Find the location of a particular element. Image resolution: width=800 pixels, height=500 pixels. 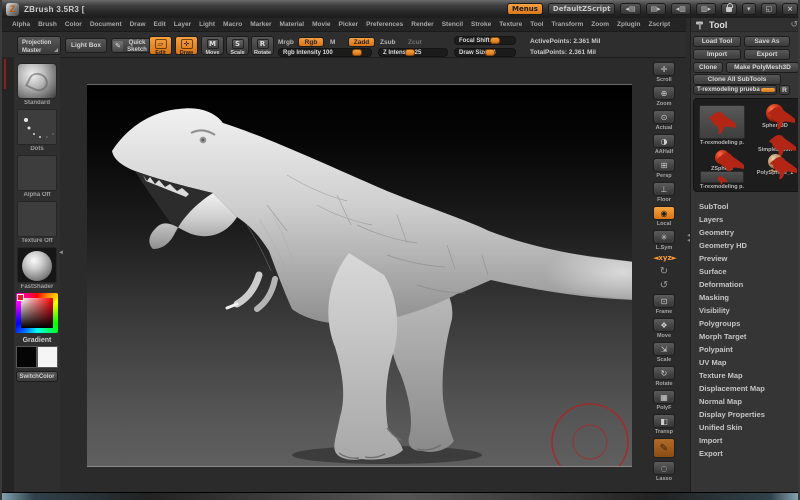

tool-section-header: Morph Target is located at coordinates (744, 336).